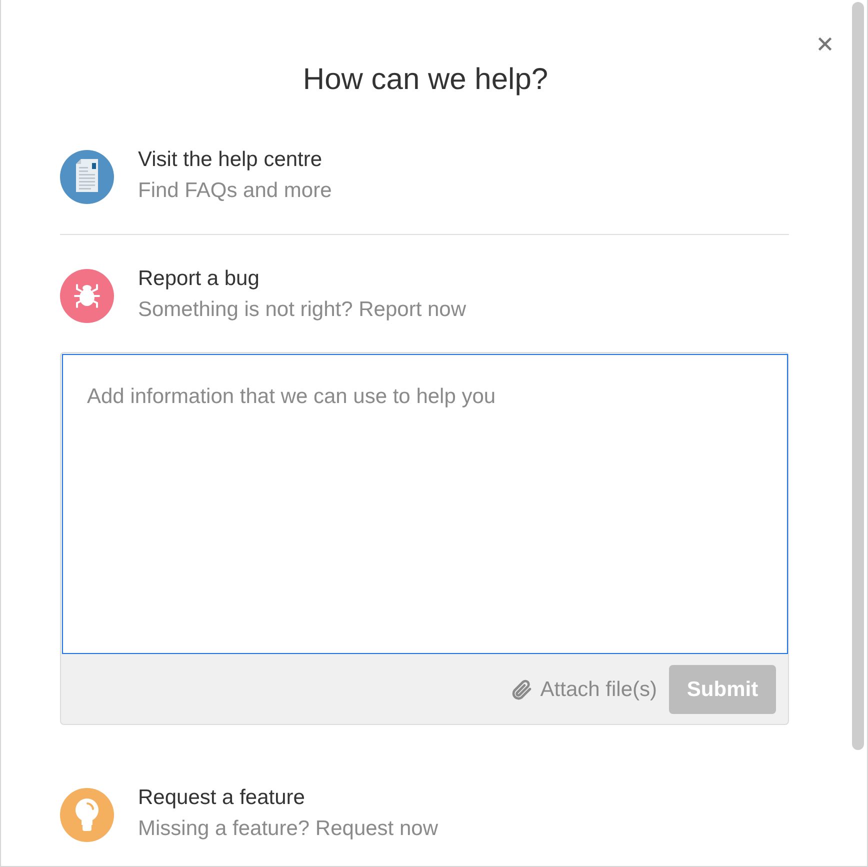 The width and height of the screenshot is (868, 867). Describe the element at coordinates (235, 191) in the screenshot. I see `option-subtitle: Find FAQs and more` at that location.